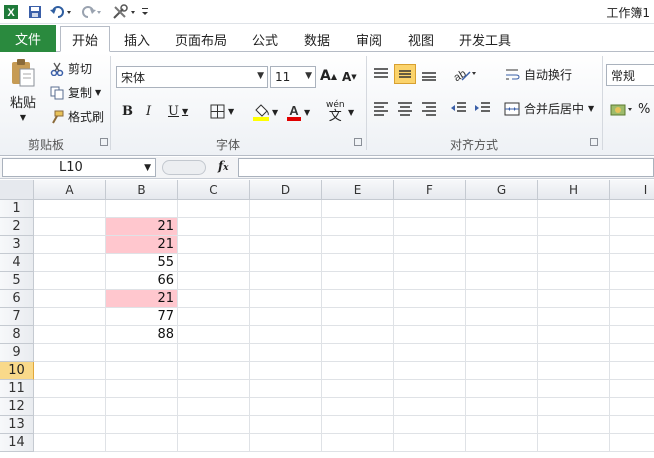 The width and height of the screenshot is (654, 458). What do you see at coordinates (502, 335) in the screenshot?
I see `cell-g8` at bounding box center [502, 335].